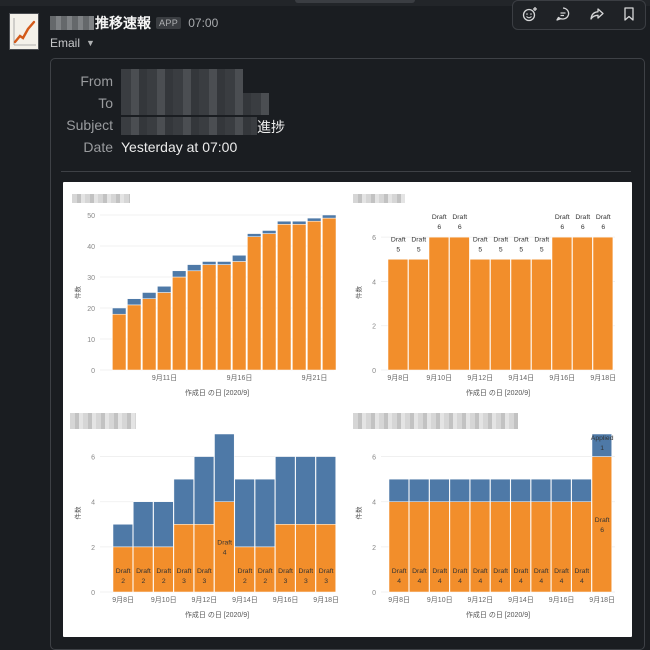  Describe the element at coordinates (91, 309) in the screenshot. I see `chart-1-y-tick: 20` at that location.